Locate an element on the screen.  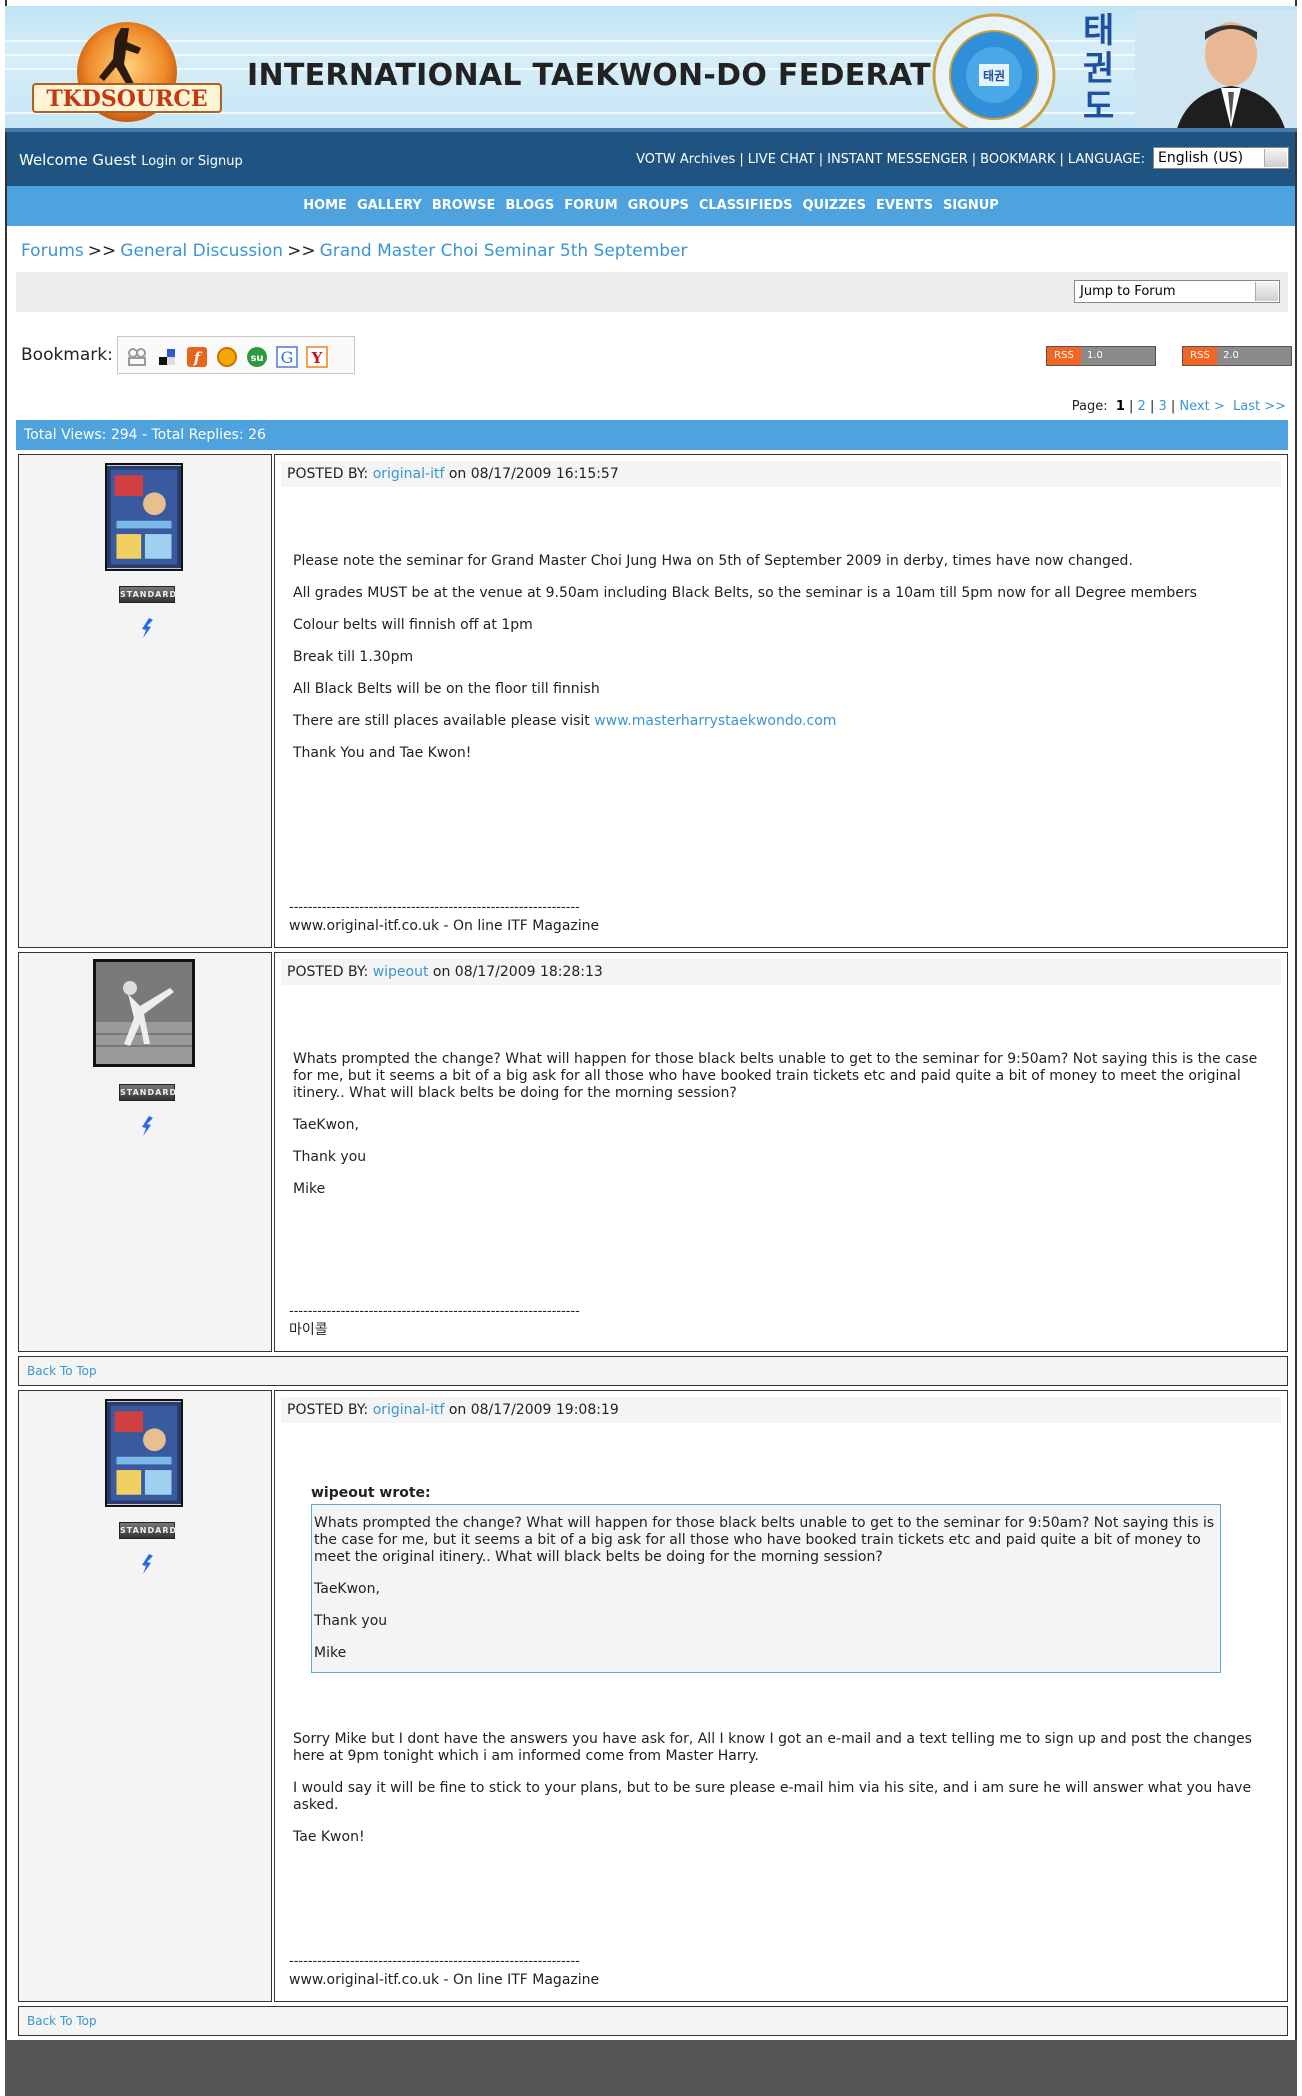
yahoo-icon: Y is located at coordinates (317, 357).